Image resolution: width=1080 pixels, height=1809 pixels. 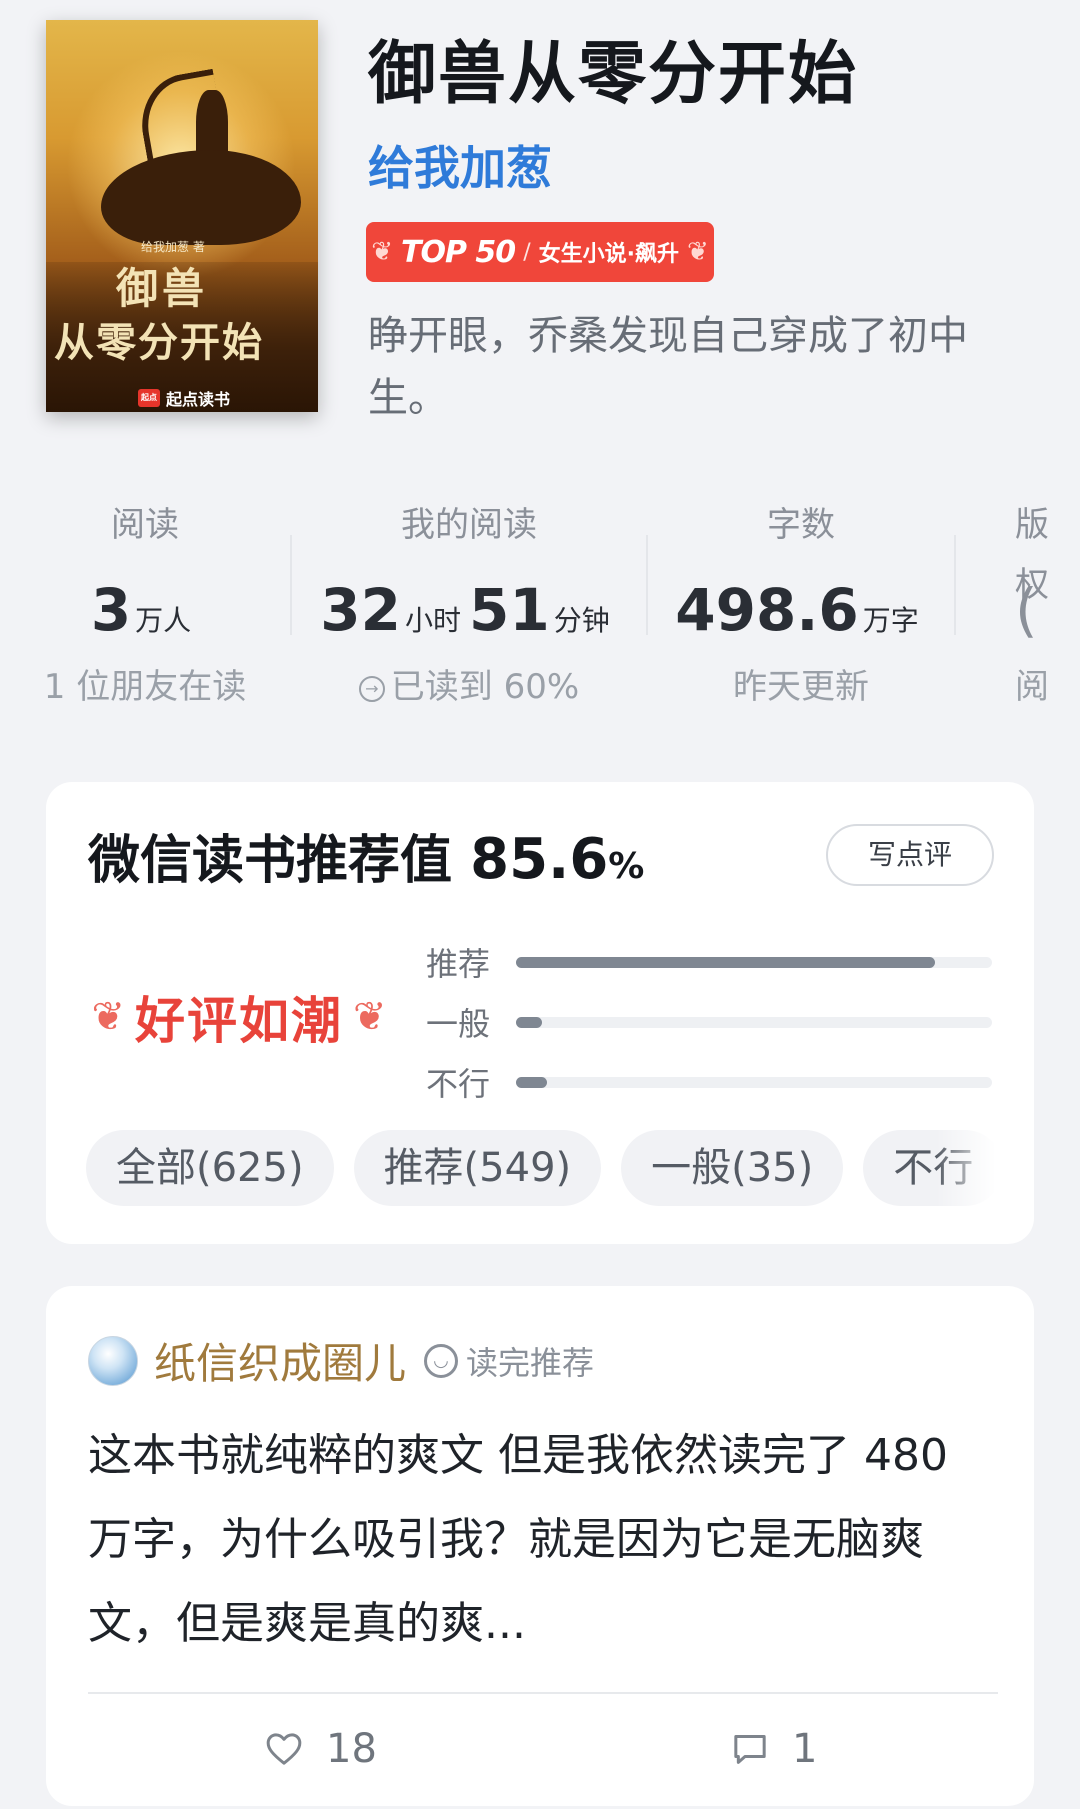 What do you see at coordinates (801, 687) in the screenshot?
I see `stat-sub: 昨天更新` at bounding box center [801, 687].